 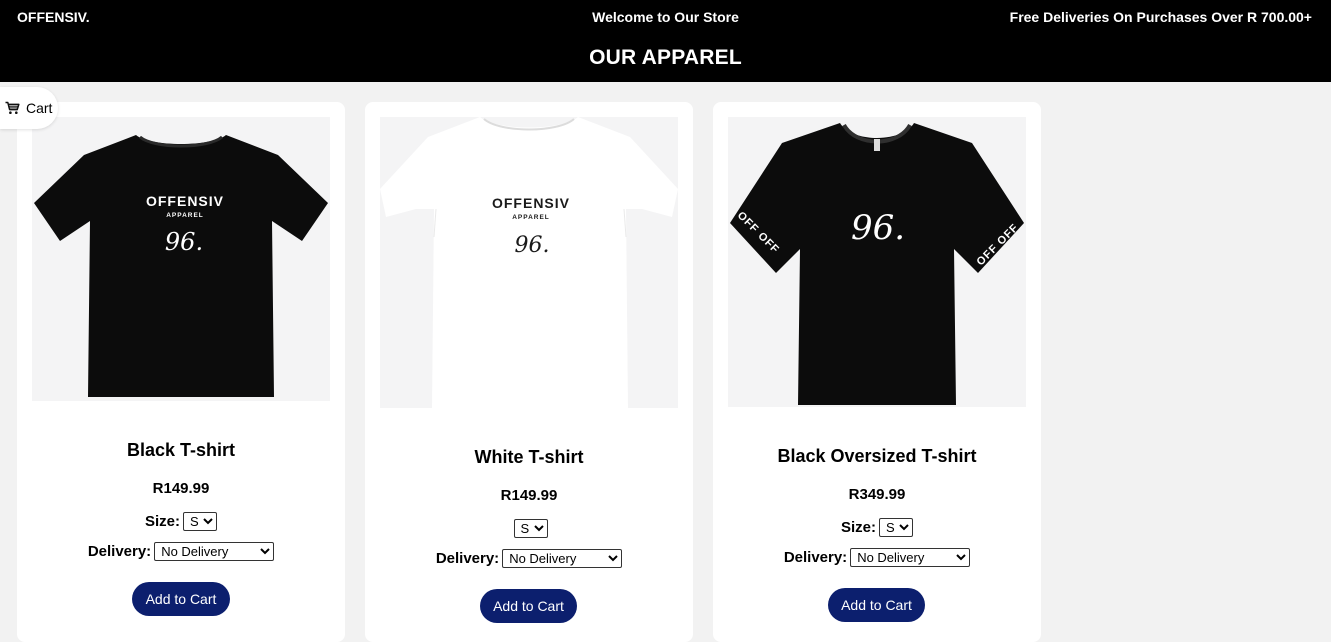 I want to click on size-row: S, so click(x=529, y=528).